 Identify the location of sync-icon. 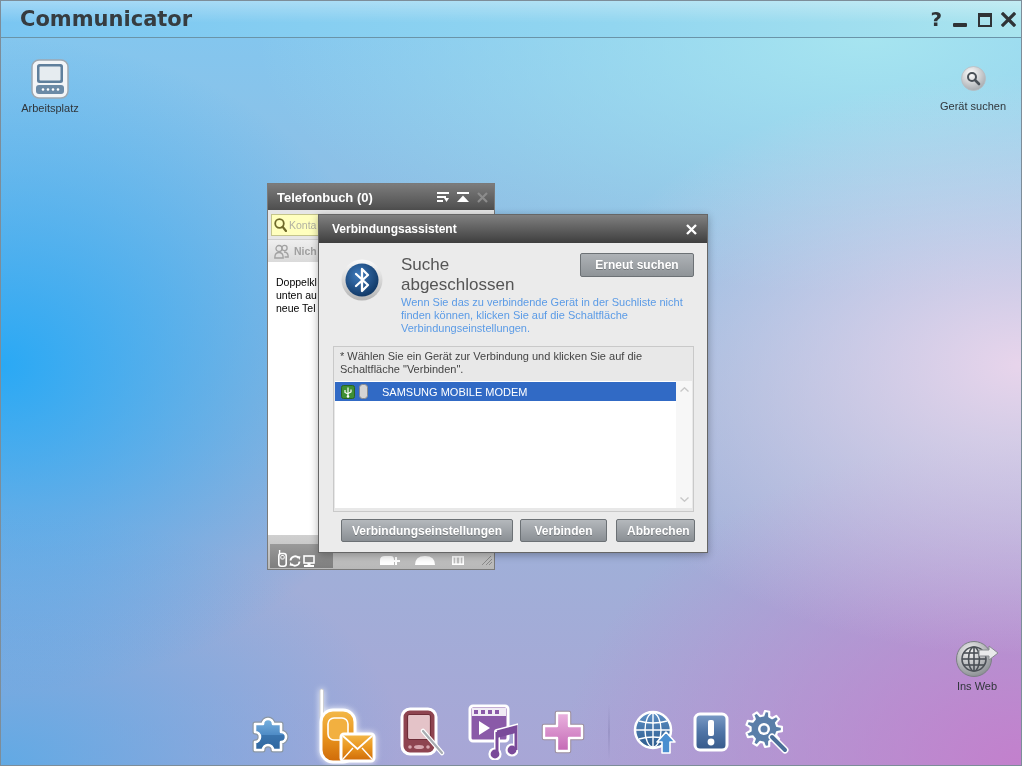
(295, 561).